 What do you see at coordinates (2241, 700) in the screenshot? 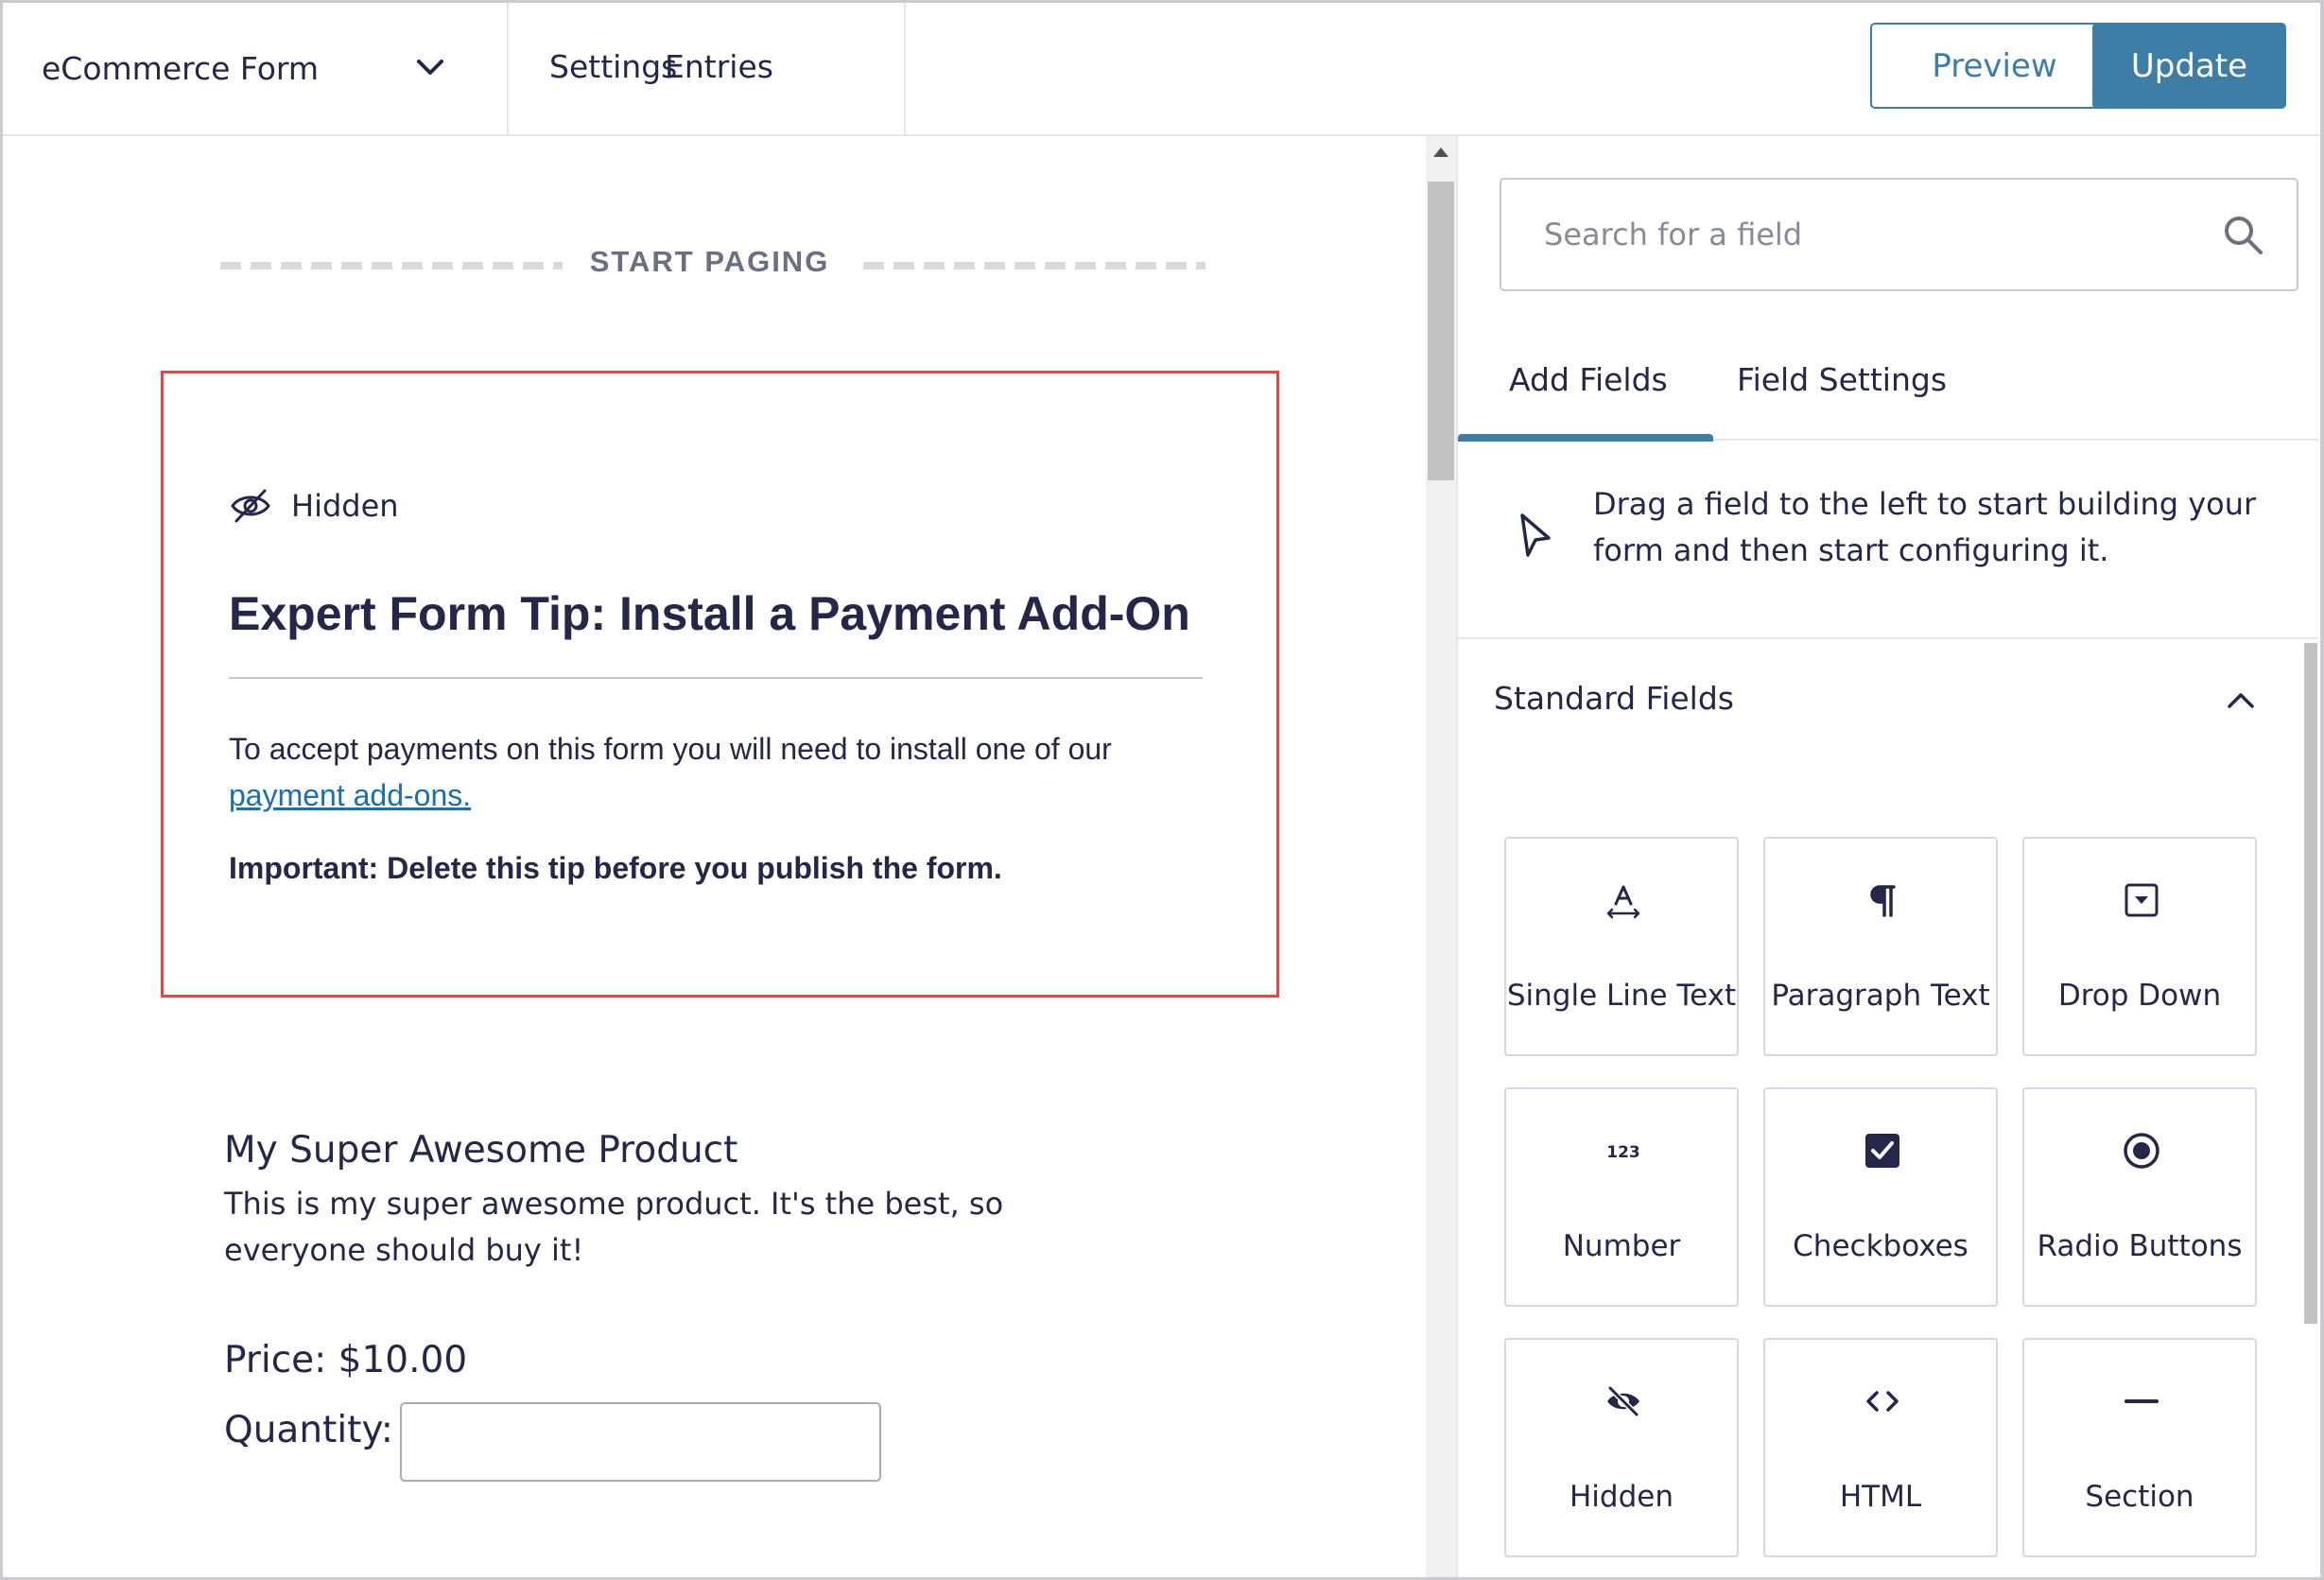
I see `chevron-up-icon` at bounding box center [2241, 700].